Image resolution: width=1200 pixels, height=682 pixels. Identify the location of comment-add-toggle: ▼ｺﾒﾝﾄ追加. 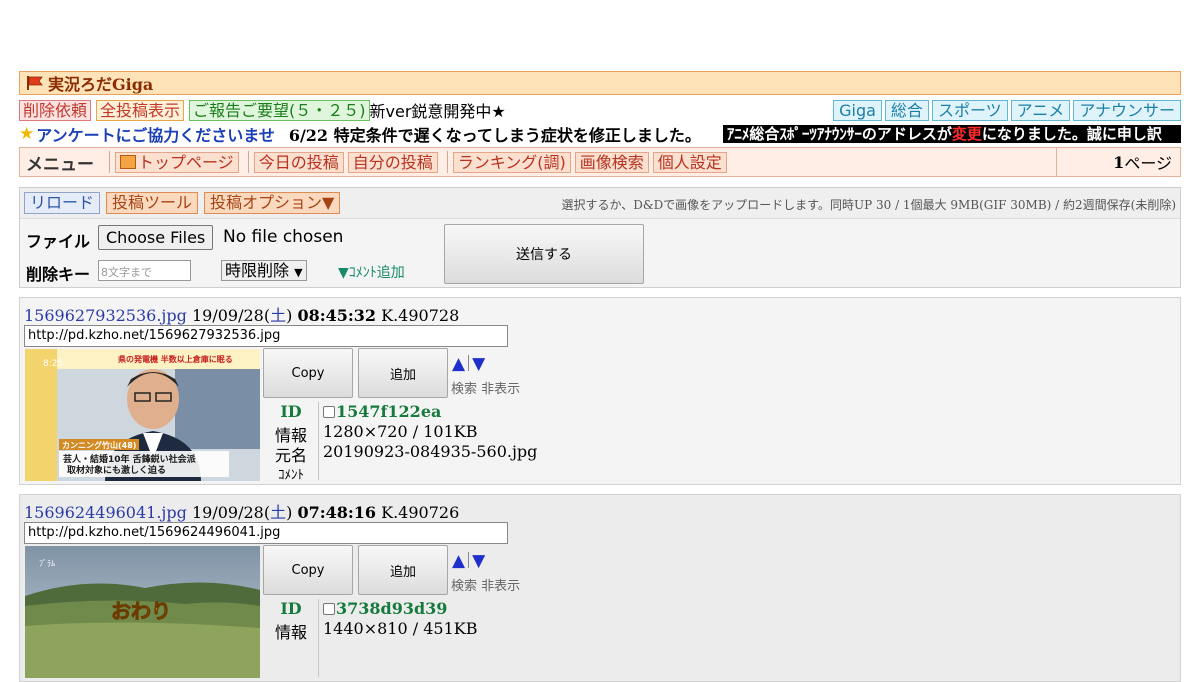
(371, 272).